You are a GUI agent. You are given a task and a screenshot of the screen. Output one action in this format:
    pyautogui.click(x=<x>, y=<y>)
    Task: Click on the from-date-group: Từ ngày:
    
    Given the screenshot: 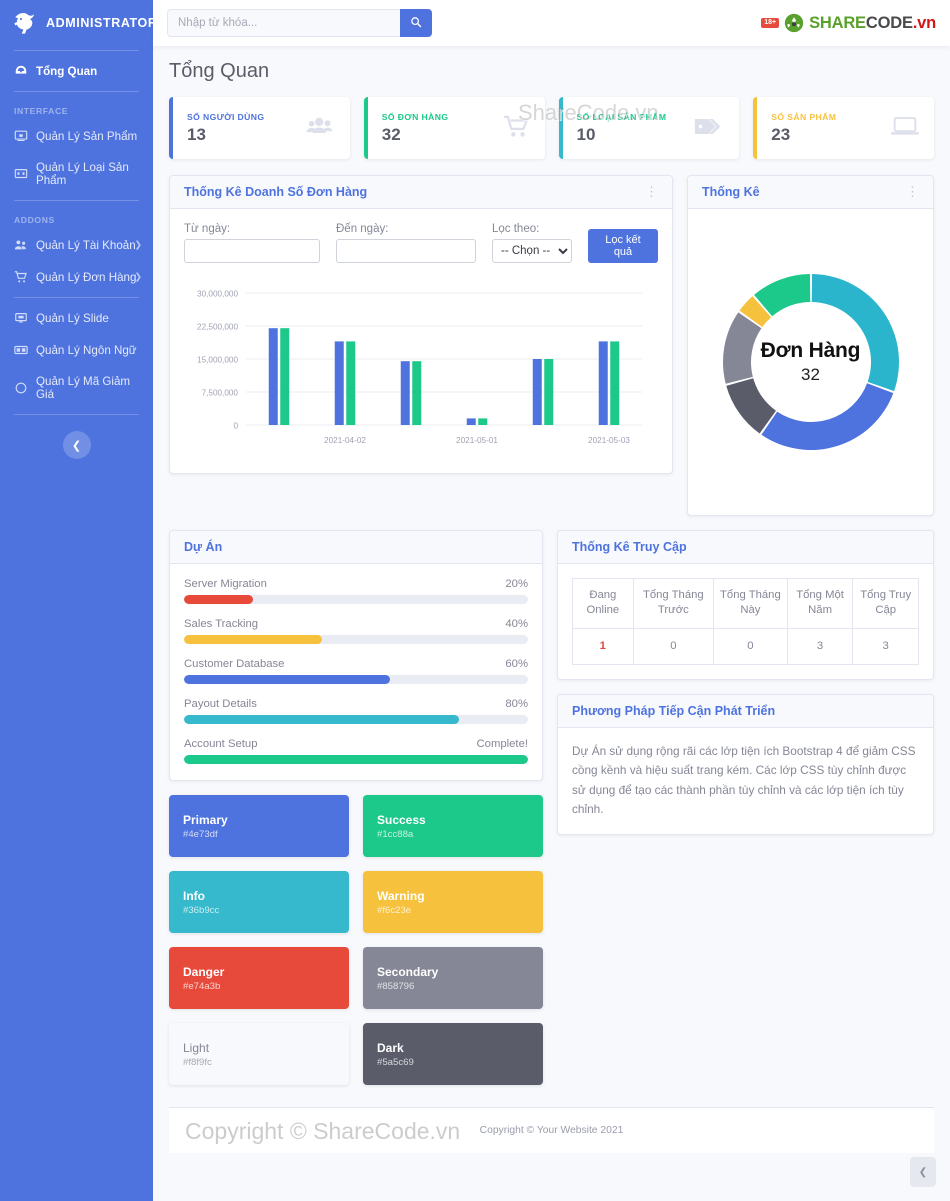 What is the action you would take?
    pyautogui.click(x=252, y=243)
    